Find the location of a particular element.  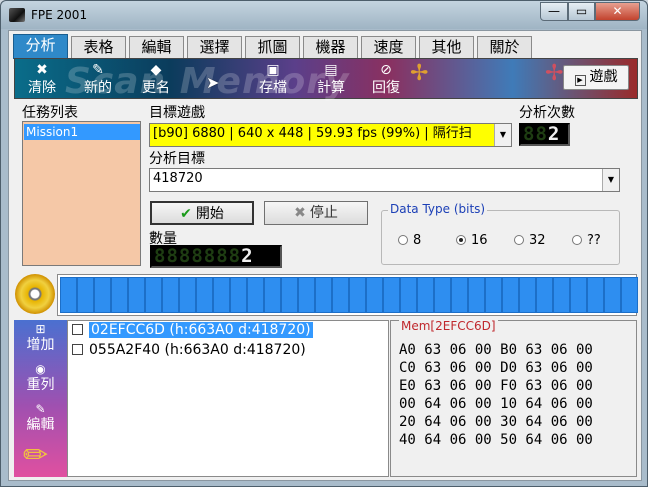

edit-button: ✎ 編輯 is located at coordinates (40, 418).